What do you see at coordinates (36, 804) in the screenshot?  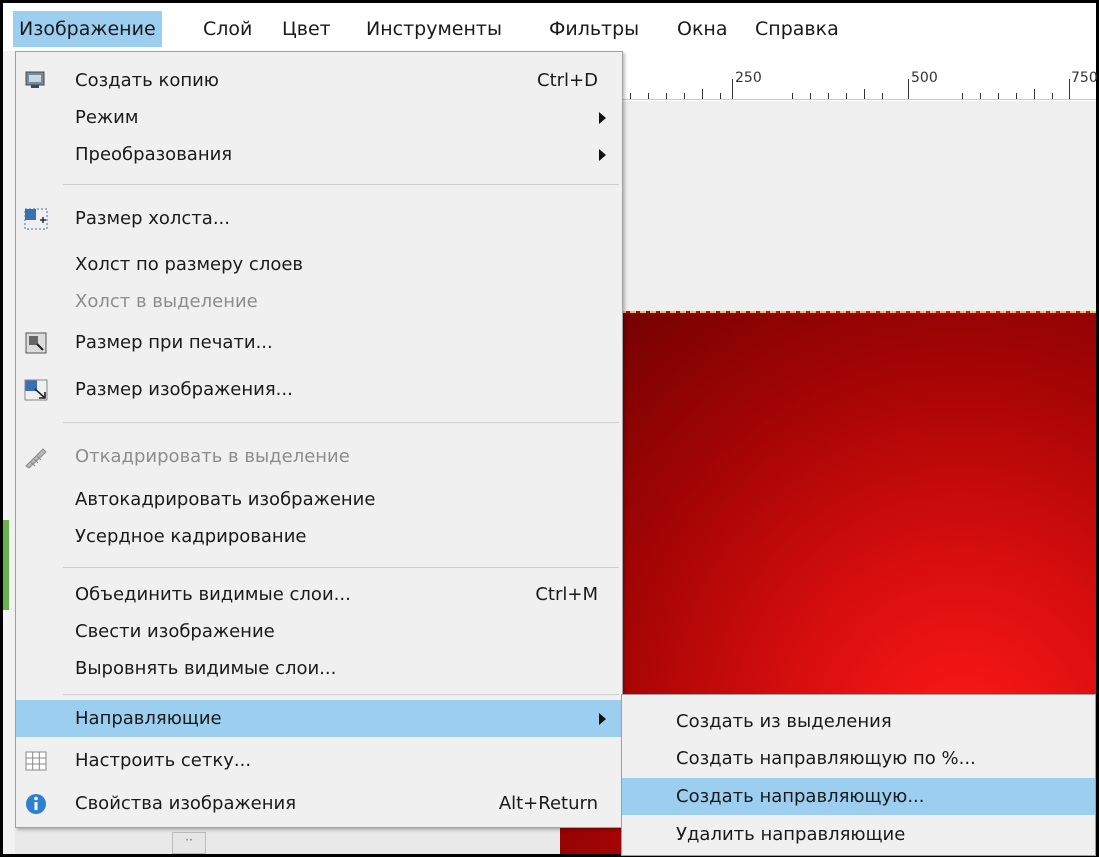 I see `info-icon` at bounding box center [36, 804].